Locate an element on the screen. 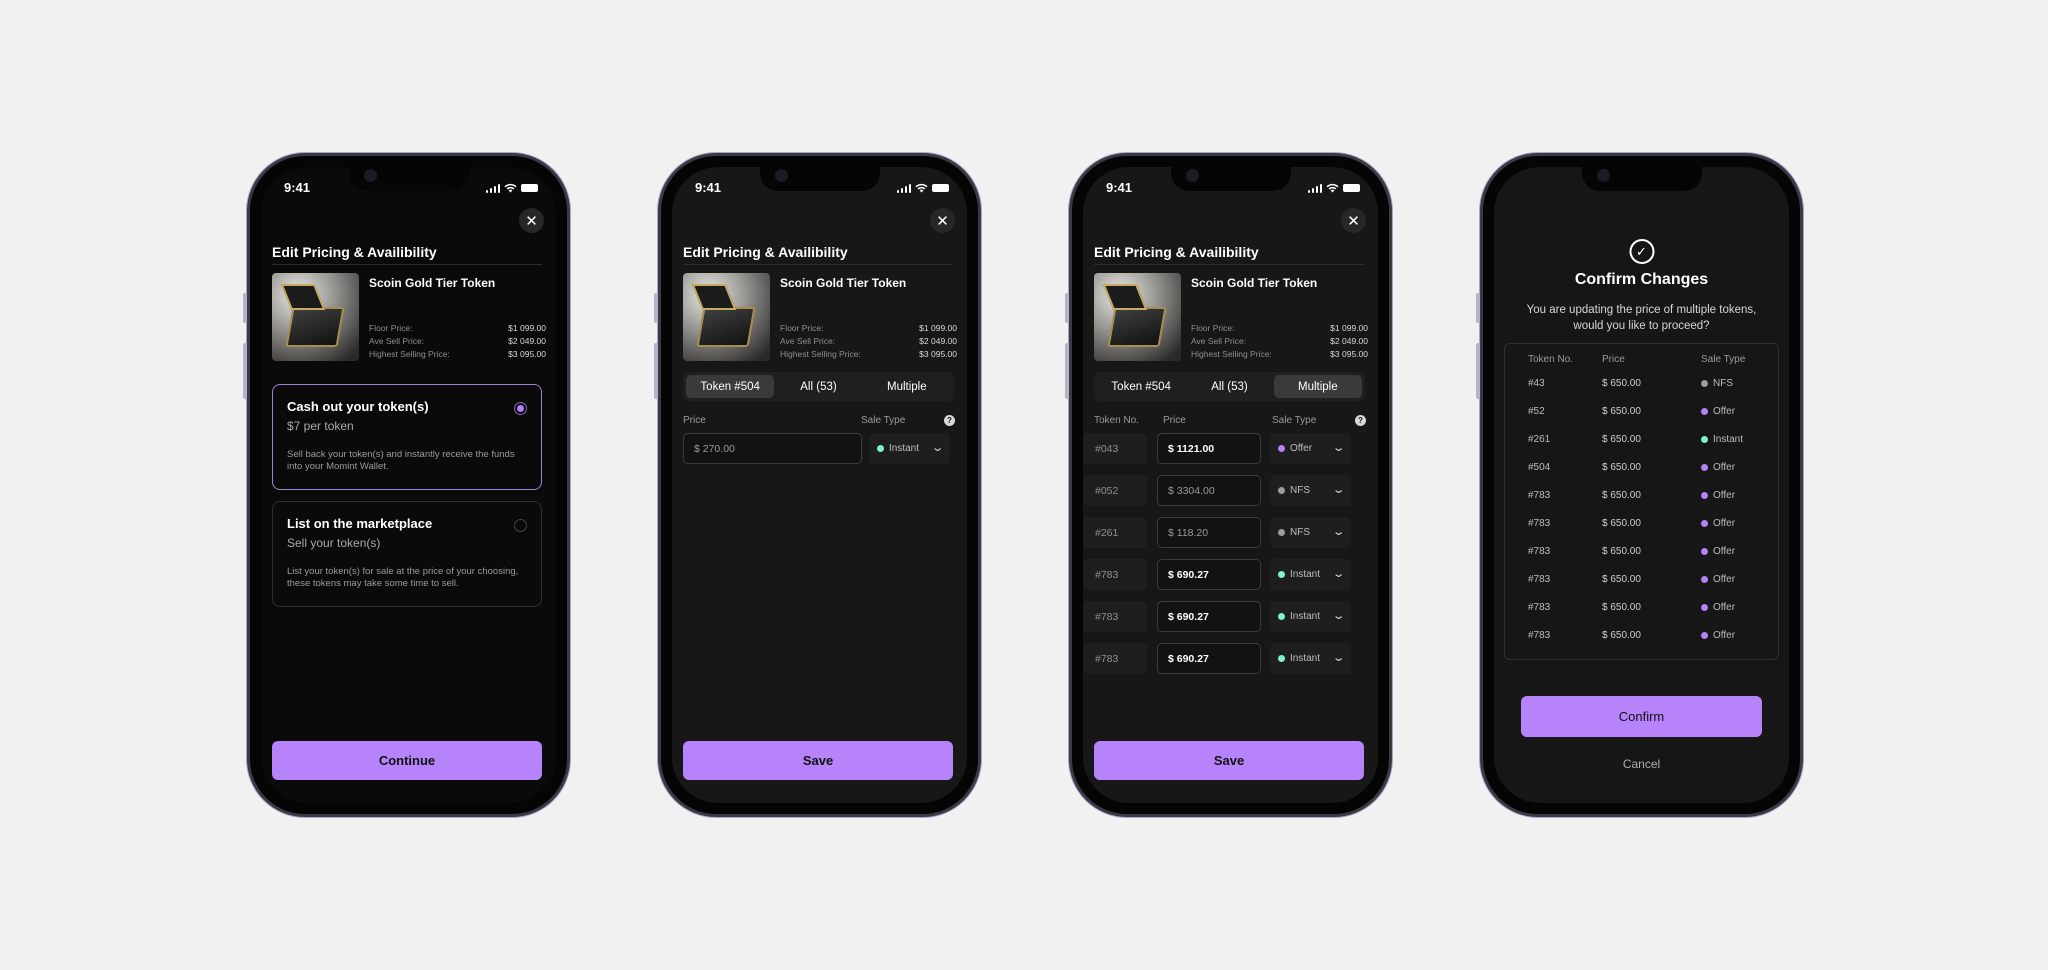  stat-row: Floor Price: $1 099.00 is located at coordinates (868, 328).